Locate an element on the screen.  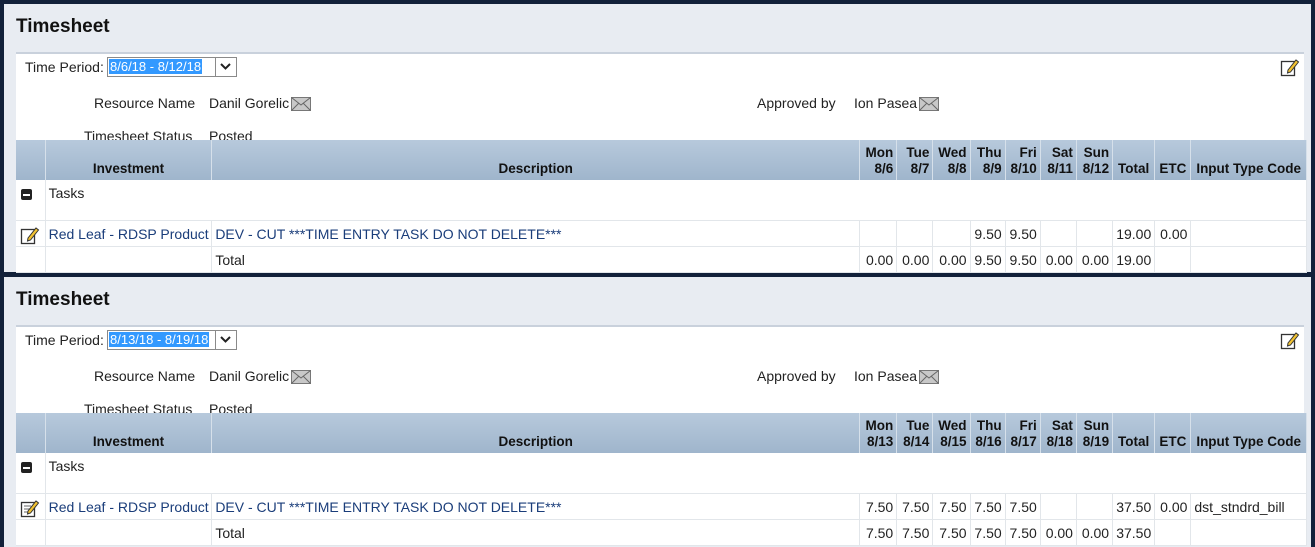
grand-total: 19.00 is located at coordinates (1134, 259).